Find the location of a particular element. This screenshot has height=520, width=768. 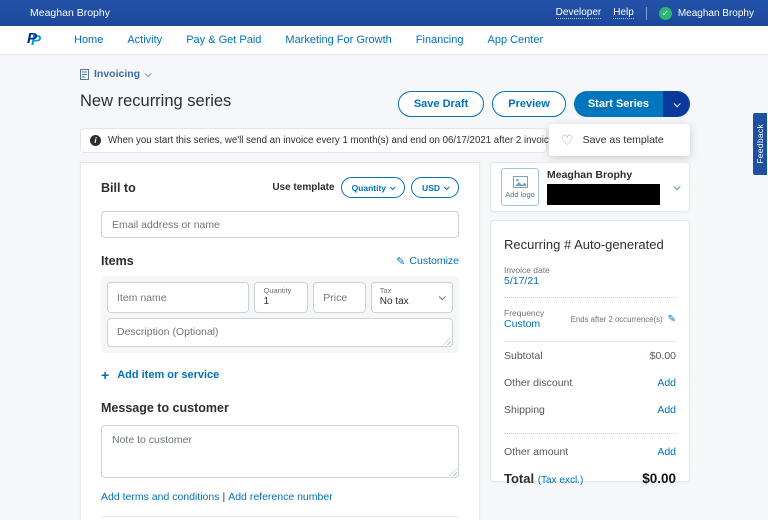

tax-value: No tax is located at coordinates (394, 301).